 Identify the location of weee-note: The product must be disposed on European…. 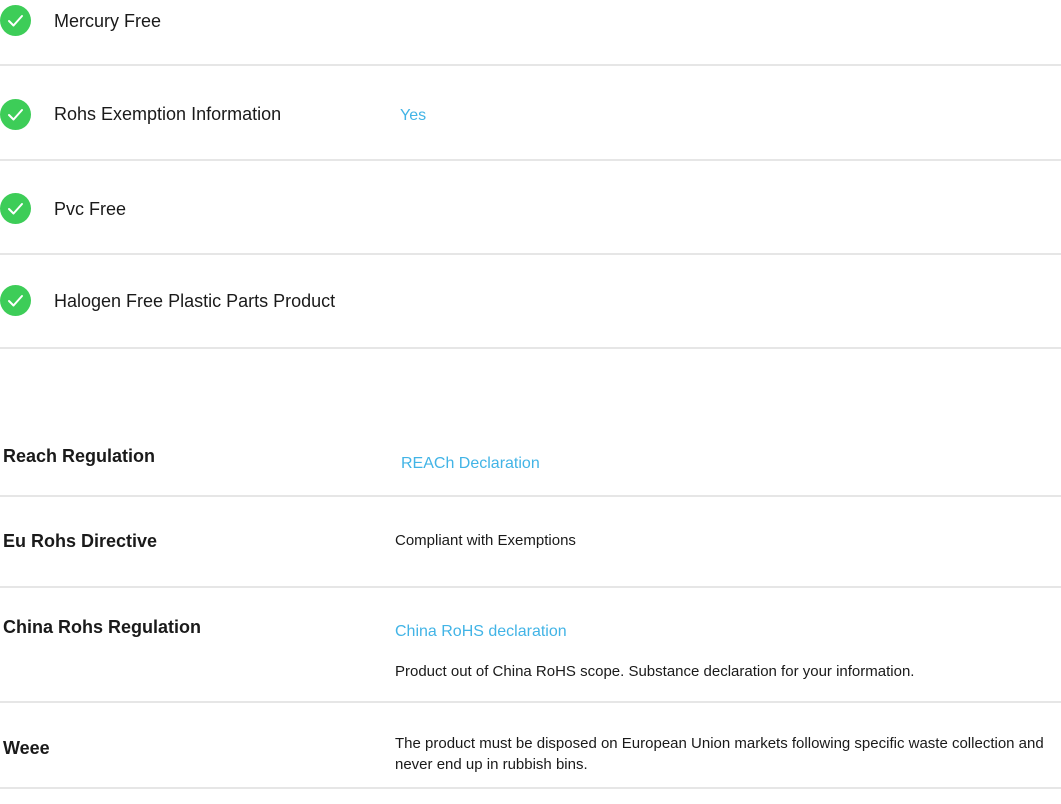
(719, 754).